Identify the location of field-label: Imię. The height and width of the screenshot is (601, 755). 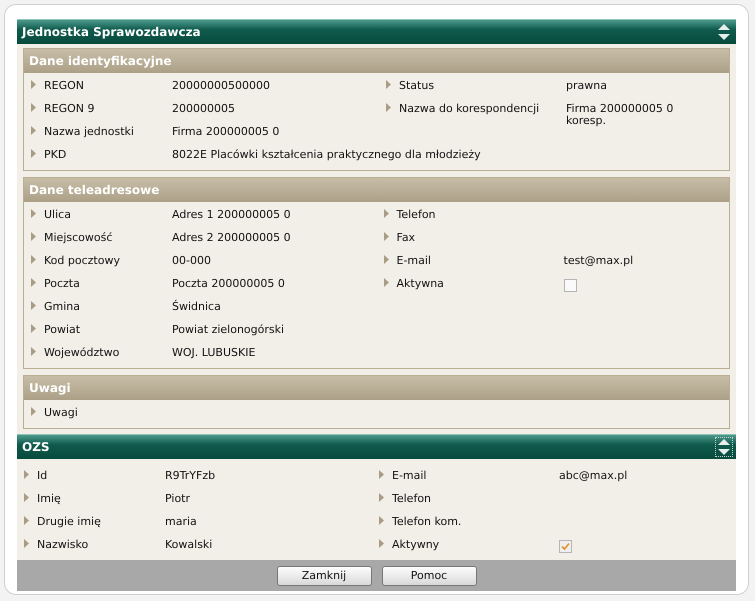
(49, 499).